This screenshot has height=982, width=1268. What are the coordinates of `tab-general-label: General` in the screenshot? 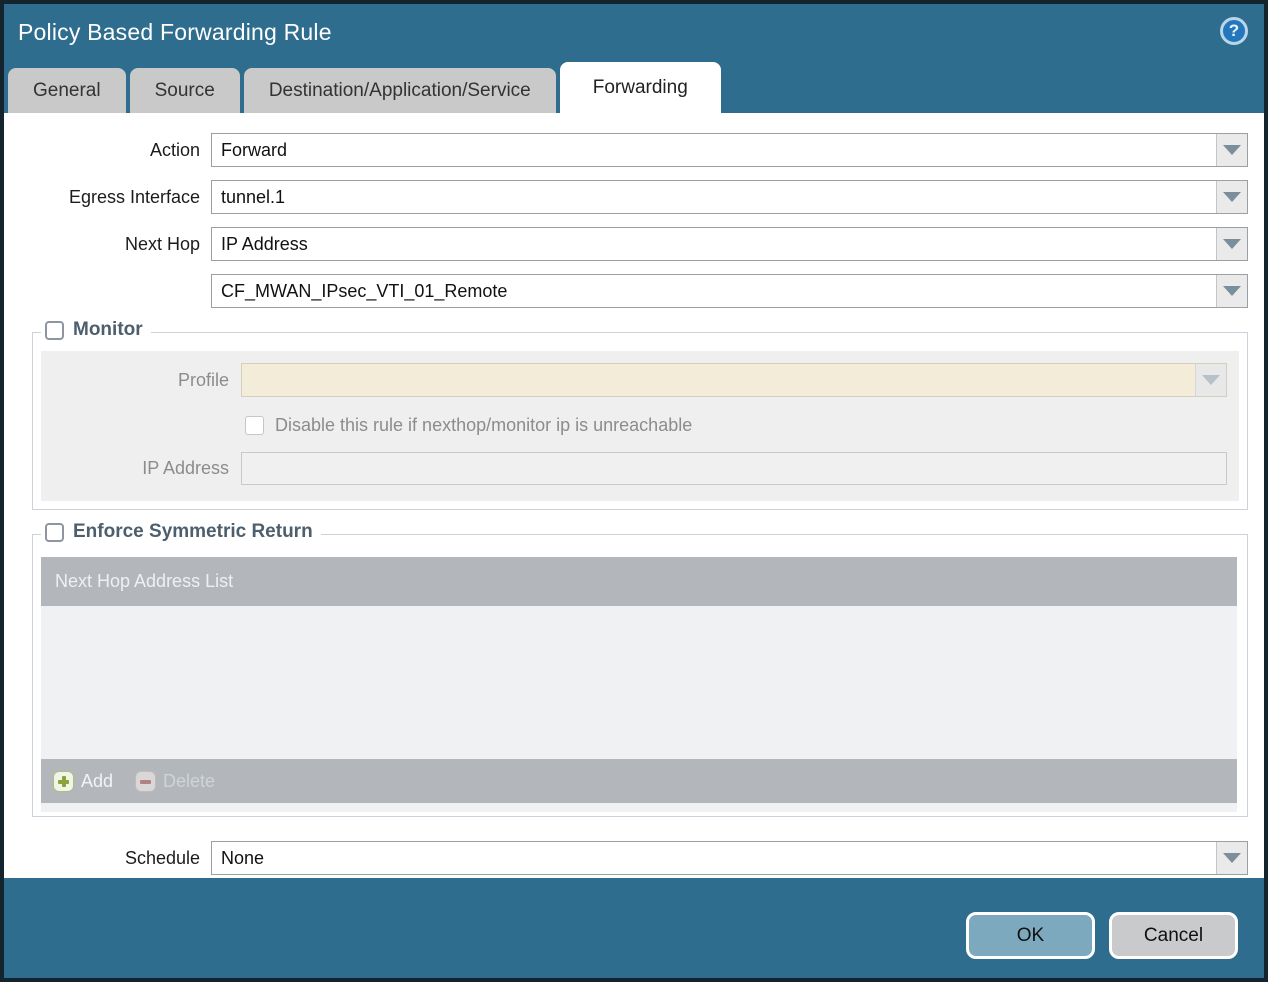 It's located at (67, 90).